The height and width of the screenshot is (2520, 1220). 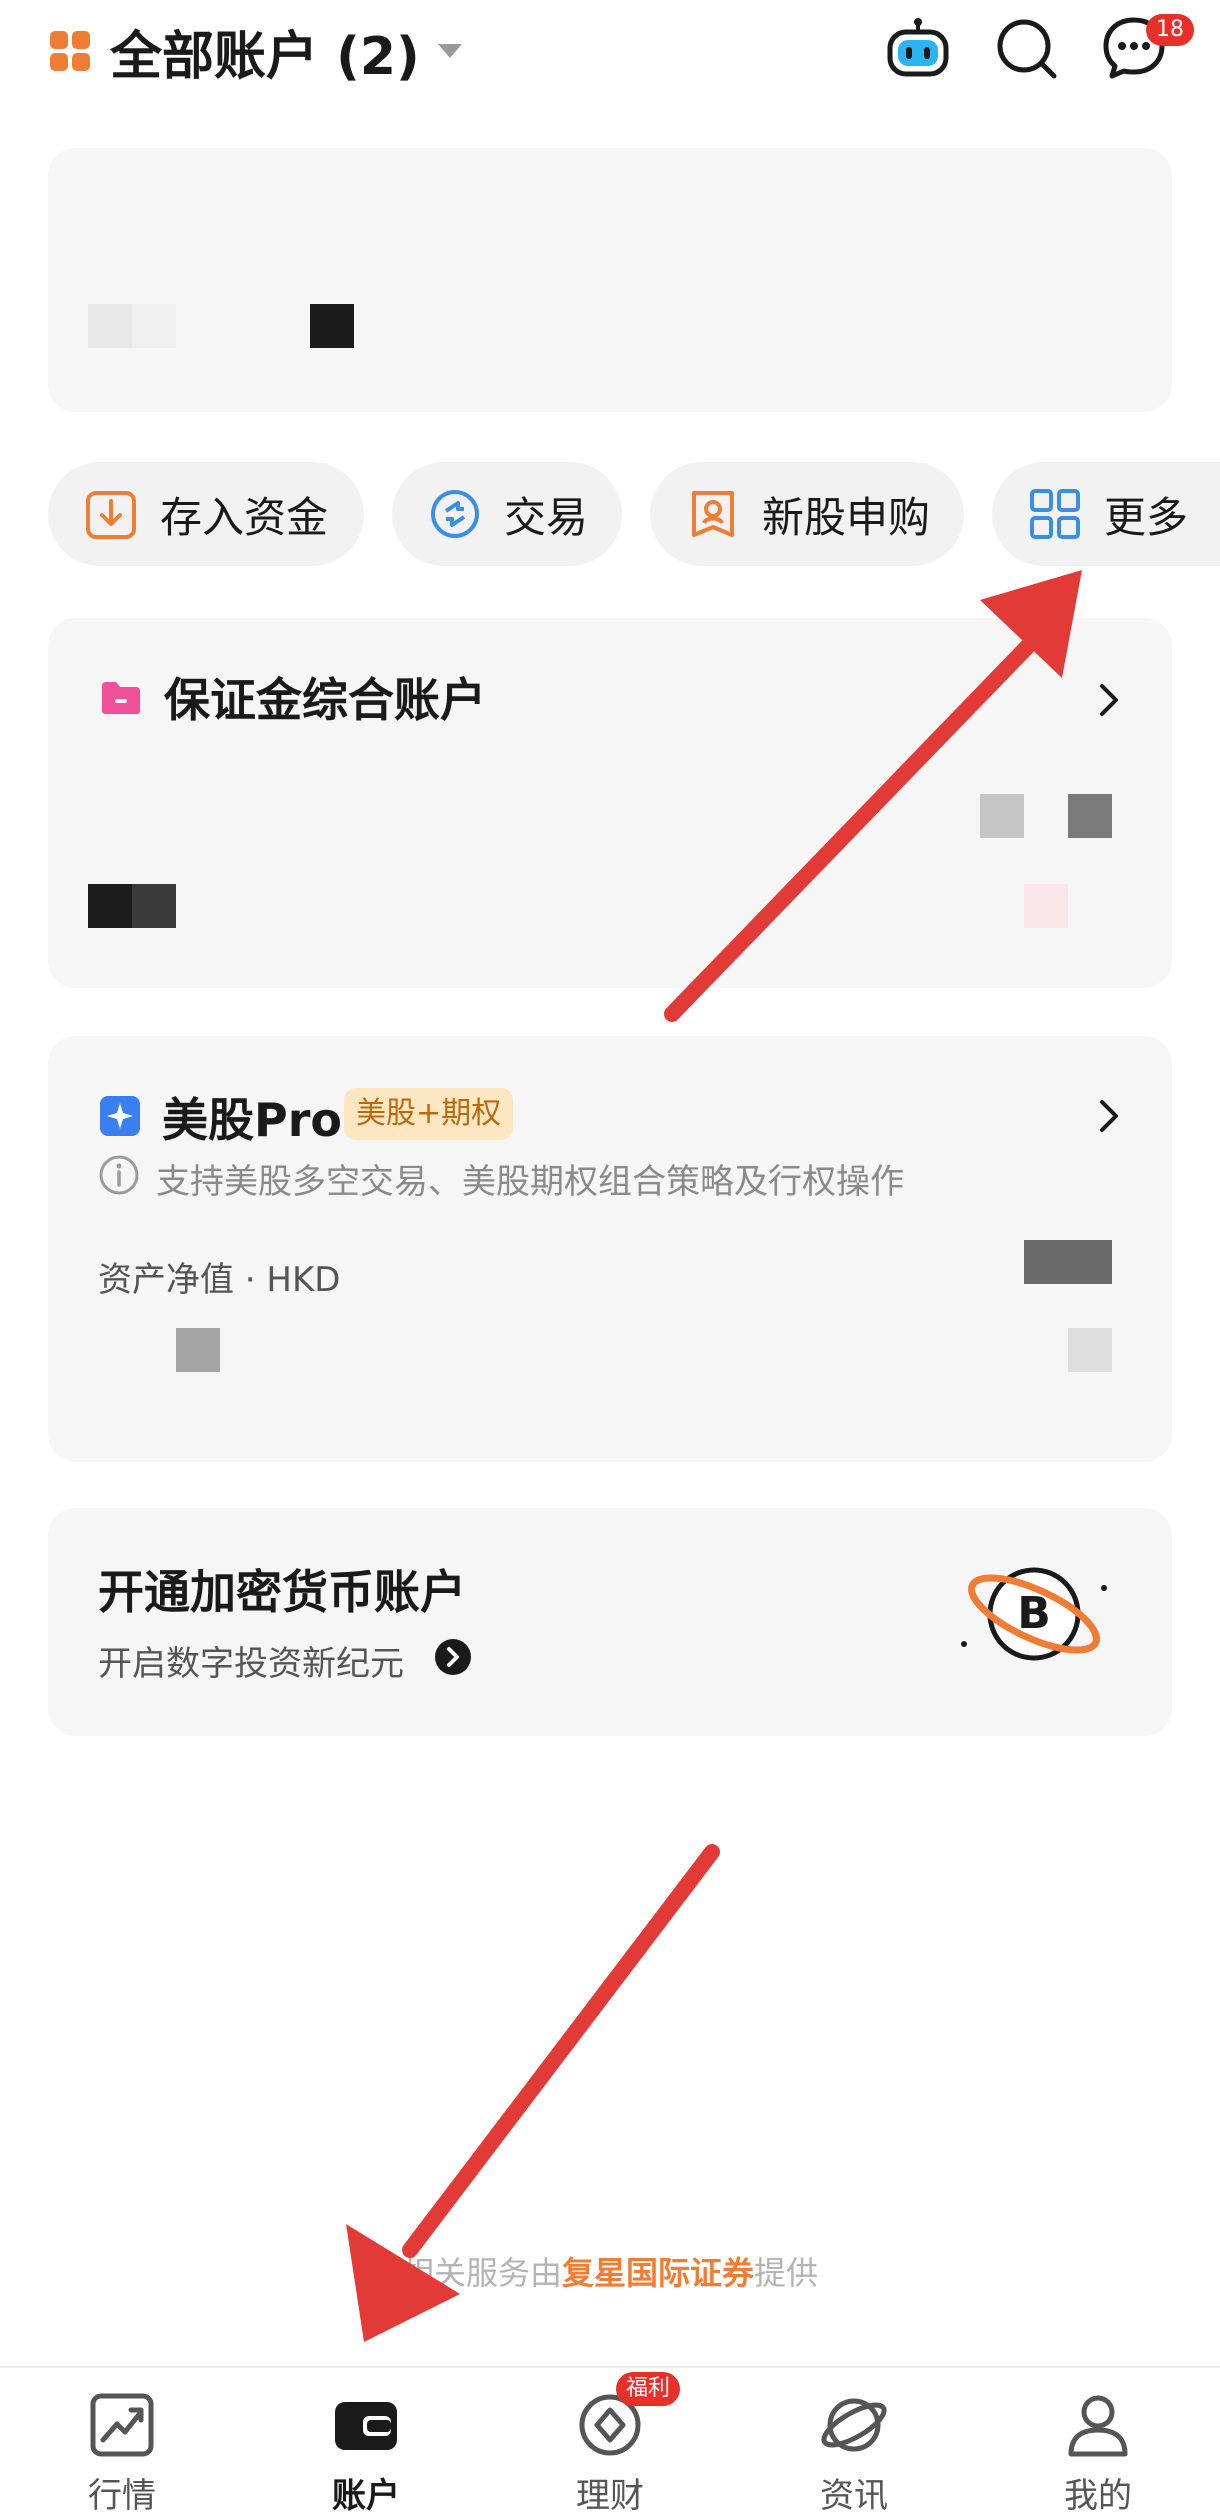 I want to click on tab-wealth: 福利 理财, so click(x=610, y=2446).